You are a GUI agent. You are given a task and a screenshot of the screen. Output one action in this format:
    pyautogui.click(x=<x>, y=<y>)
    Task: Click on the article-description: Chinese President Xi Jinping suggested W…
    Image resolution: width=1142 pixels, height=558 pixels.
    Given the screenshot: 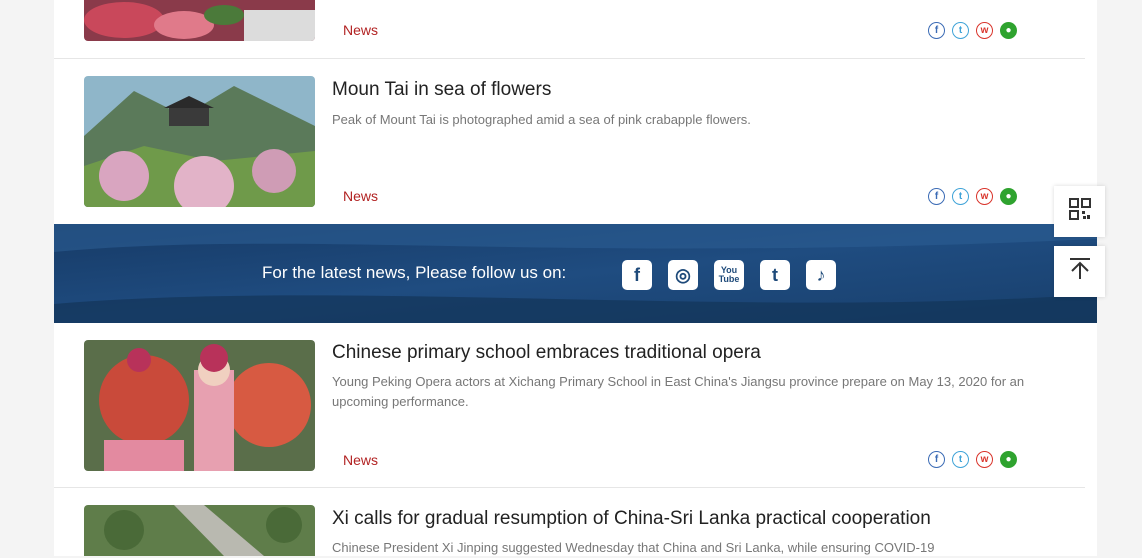 What is the action you would take?
    pyautogui.click(x=633, y=547)
    